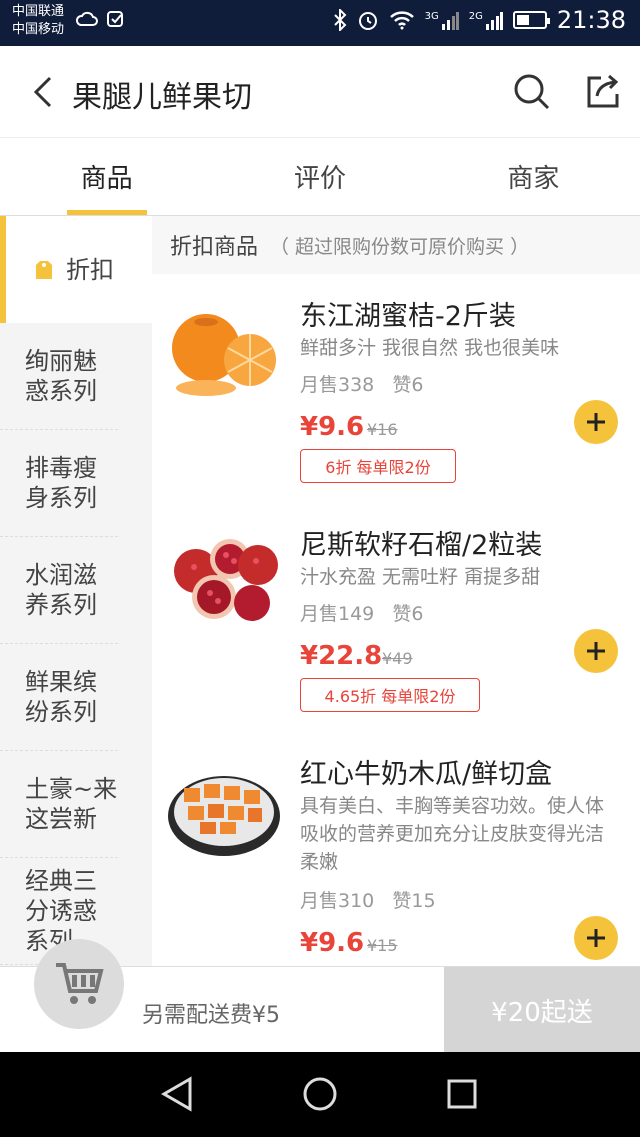  I want to click on shopping-cart-icon, so click(80, 983).